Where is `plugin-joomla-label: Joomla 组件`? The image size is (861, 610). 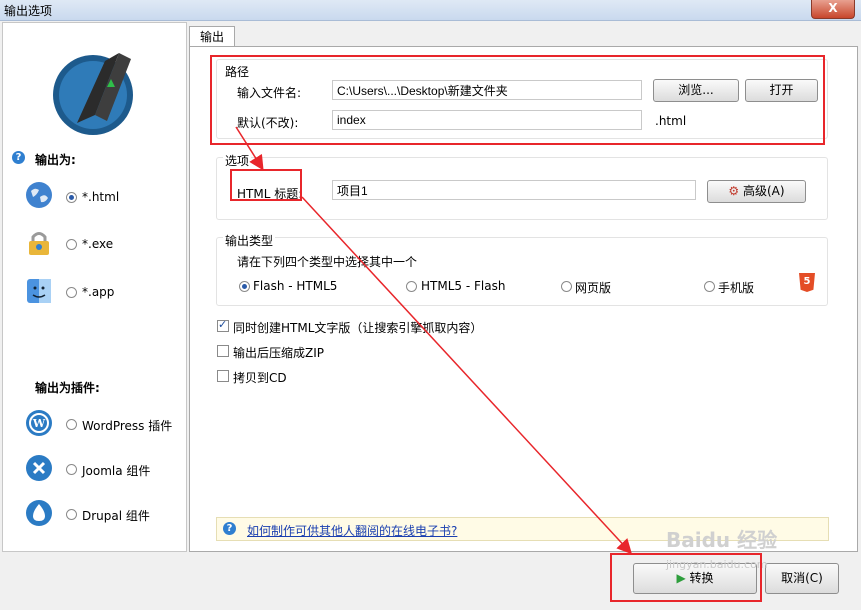
plugin-joomla-label: Joomla 组件 is located at coordinates (116, 471).